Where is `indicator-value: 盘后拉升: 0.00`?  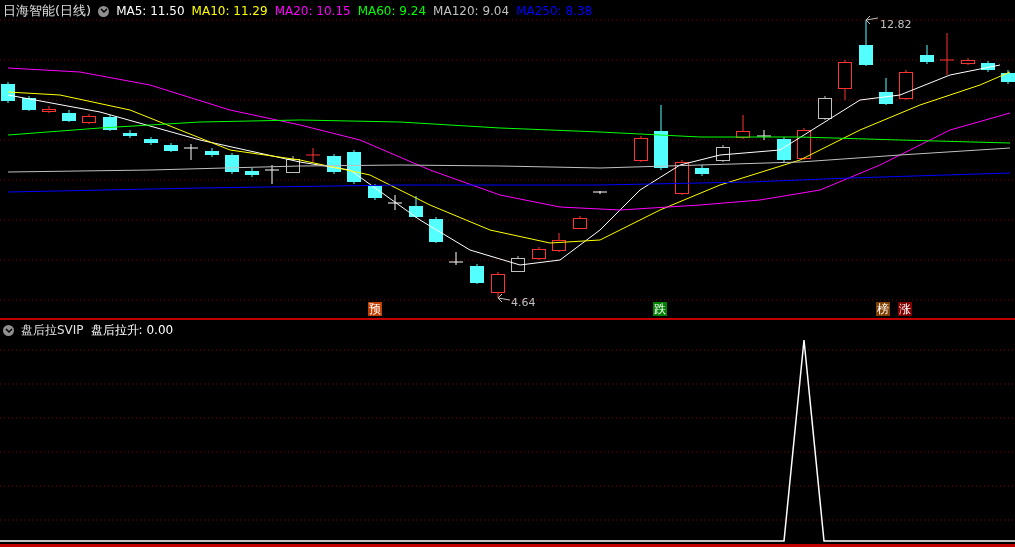
indicator-value: 盘后拉升: 0.00 is located at coordinates (132, 330).